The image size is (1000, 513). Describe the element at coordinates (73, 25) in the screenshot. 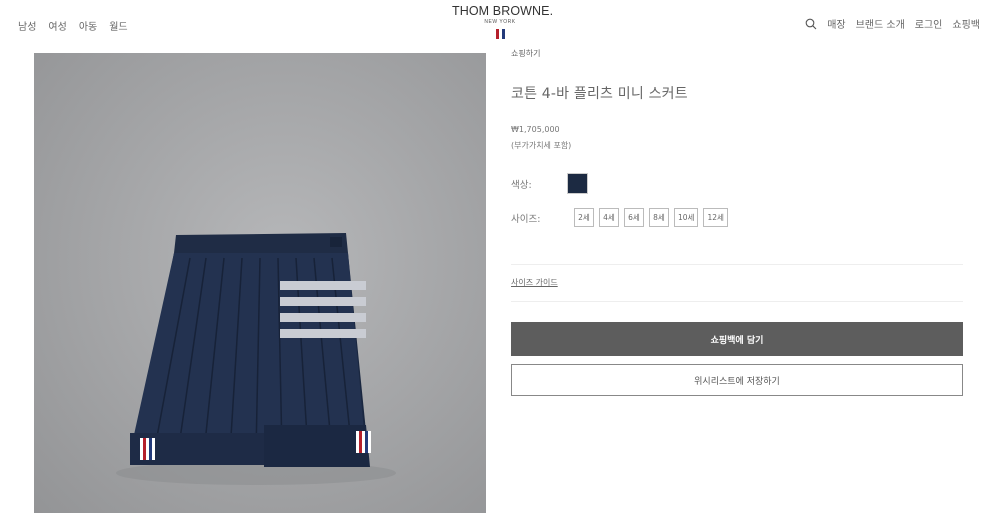

I see `main-nav: 남성 여성 아동 월드` at that location.